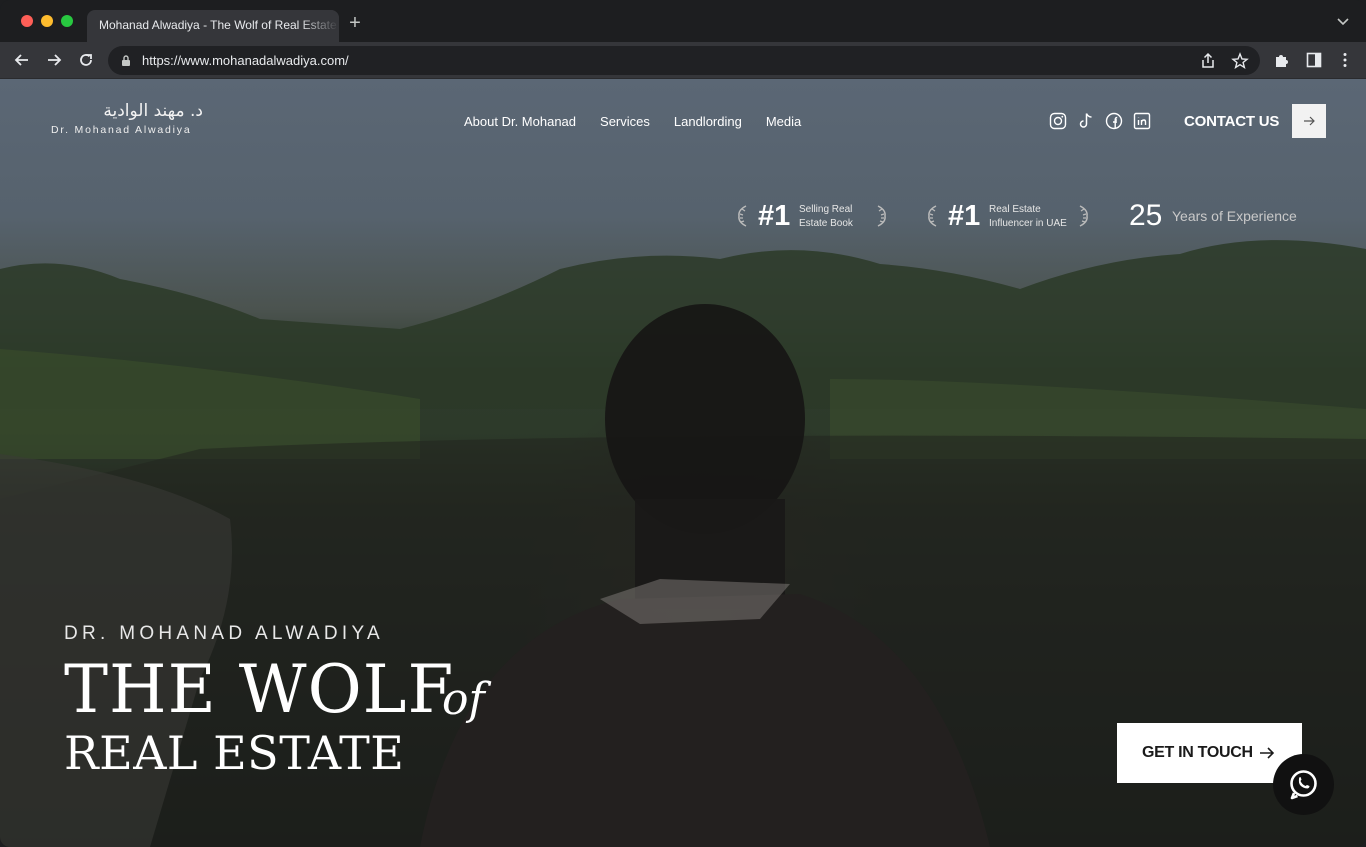 The height and width of the screenshot is (847, 1366). I want to click on address-bar: https://www.mohanadalwadiya.com/, so click(684, 60).